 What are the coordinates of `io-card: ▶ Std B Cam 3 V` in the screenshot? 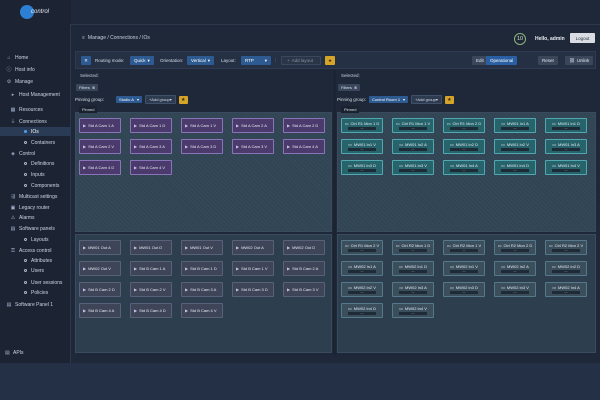 It's located at (304, 289).